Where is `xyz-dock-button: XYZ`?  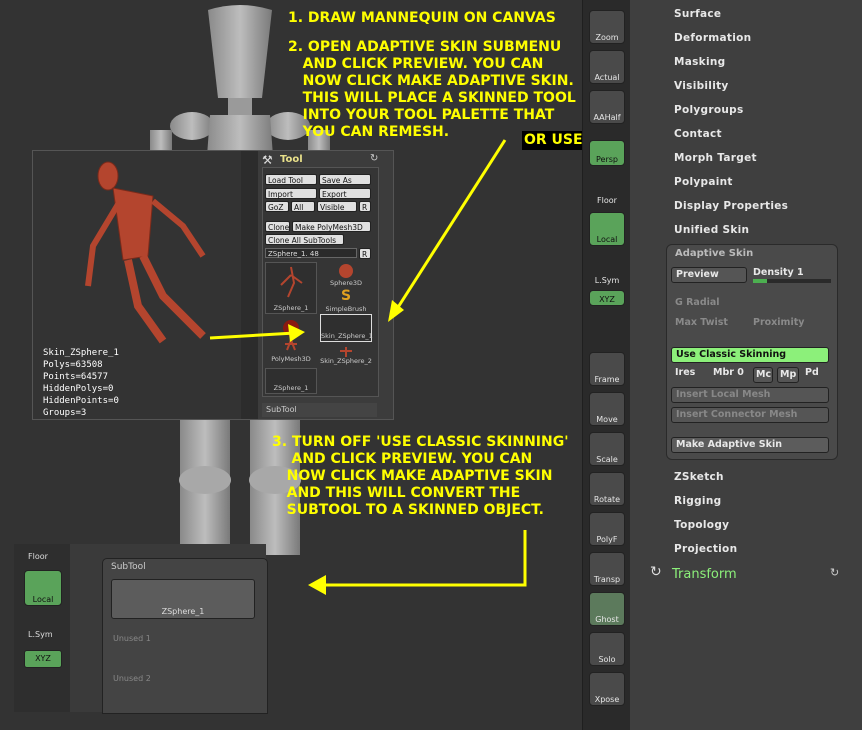 xyz-dock-button: XYZ is located at coordinates (607, 298).